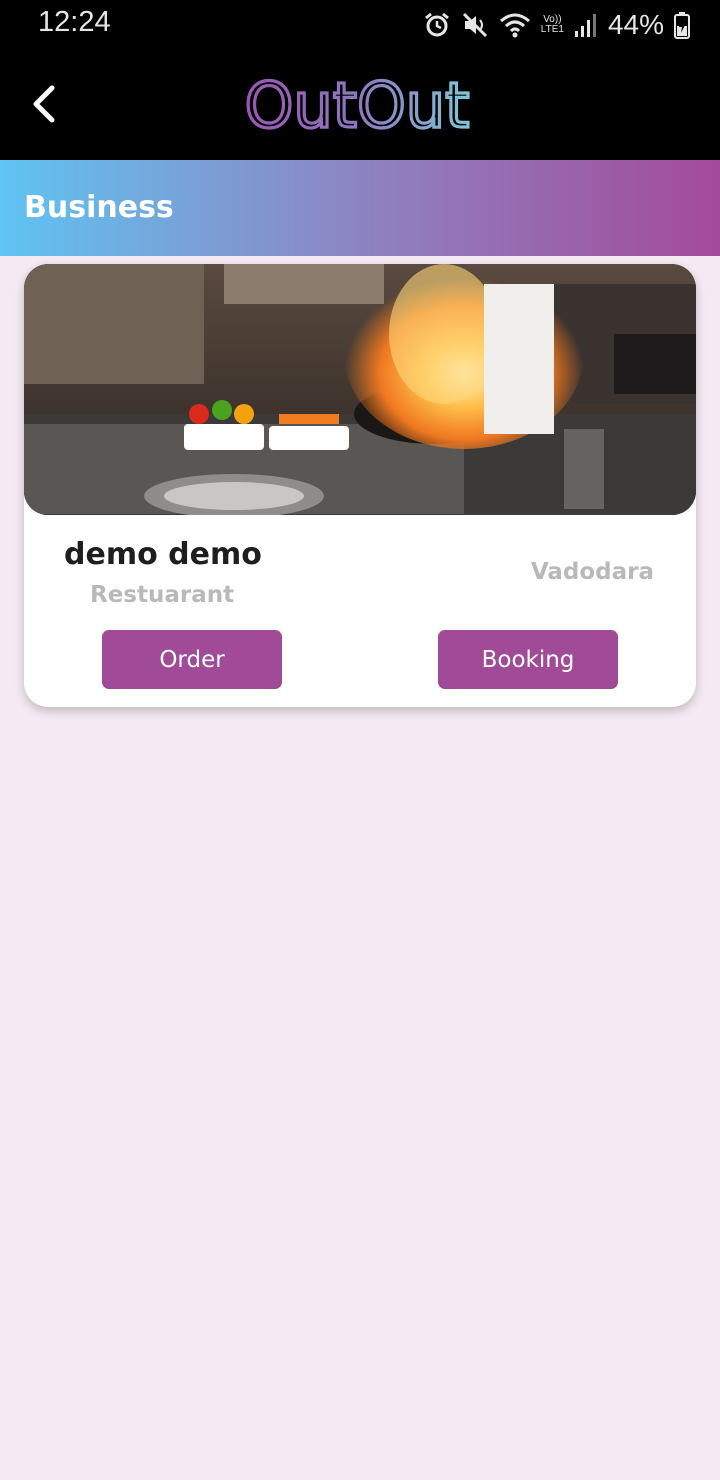 This screenshot has height=1480, width=720. I want to click on alarm-icon, so click(436, 24).